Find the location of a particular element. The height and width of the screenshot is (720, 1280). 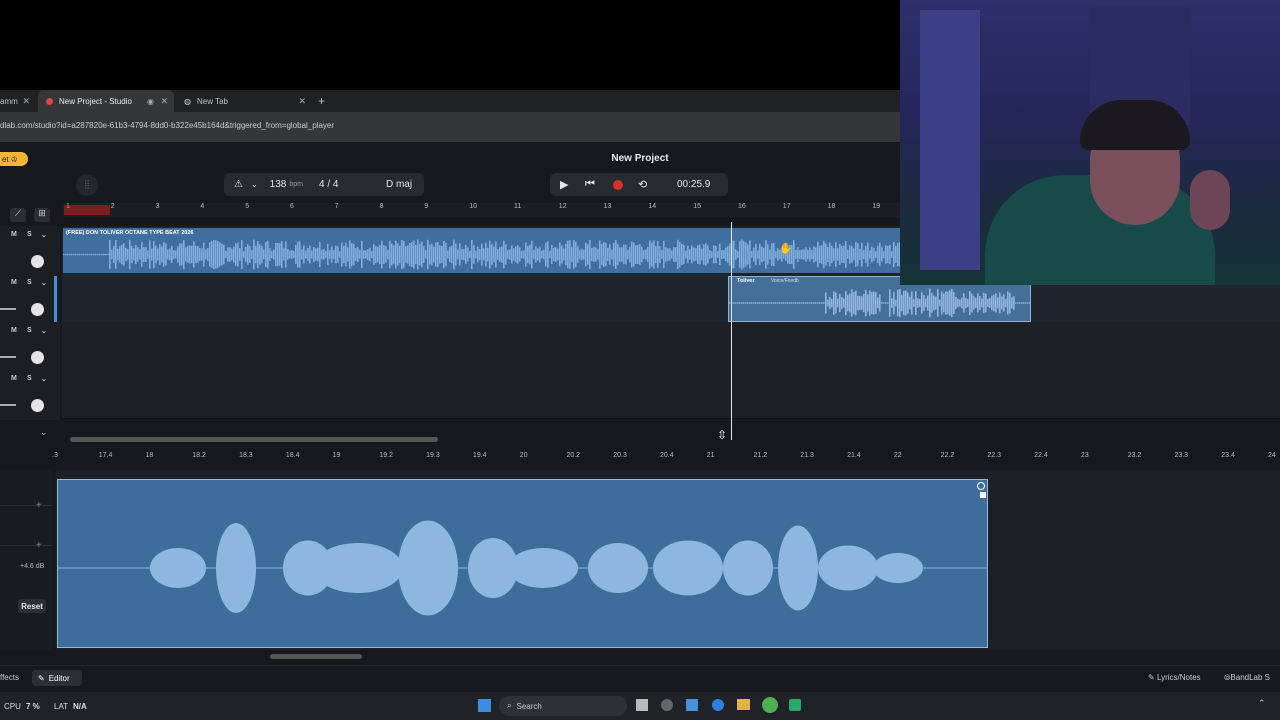

skip-back-button: ⏮ is located at coordinates (590, 184).